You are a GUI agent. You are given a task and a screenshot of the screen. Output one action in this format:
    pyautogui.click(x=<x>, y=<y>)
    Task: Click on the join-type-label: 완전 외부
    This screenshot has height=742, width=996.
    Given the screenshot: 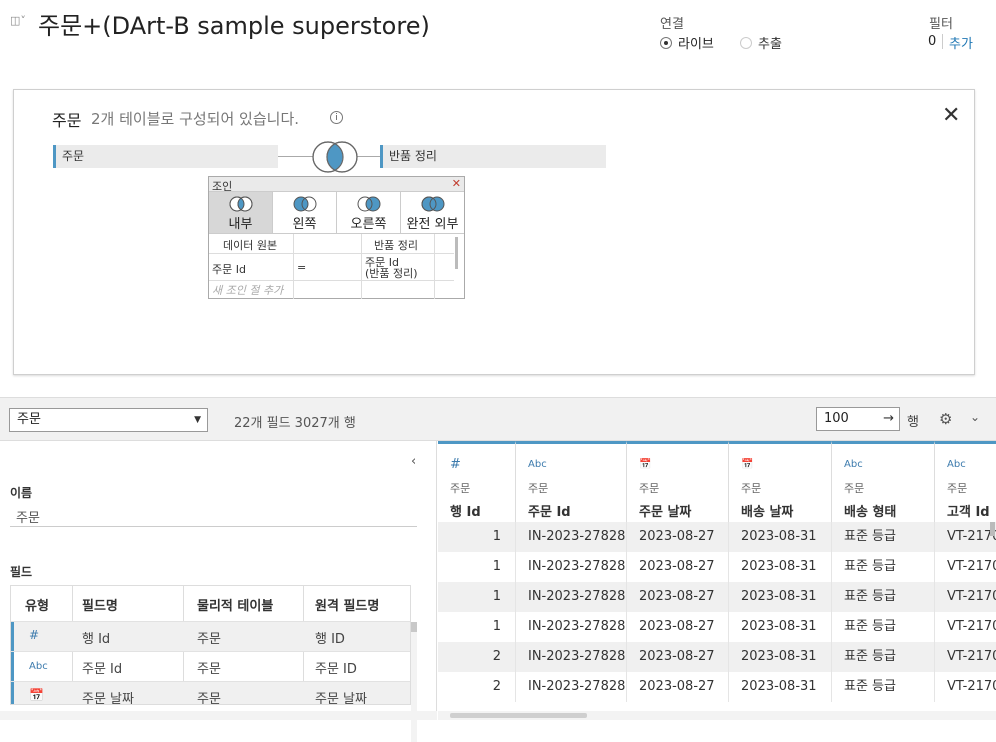 What is the action you would take?
    pyautogui.click(x=432, y=224)
    